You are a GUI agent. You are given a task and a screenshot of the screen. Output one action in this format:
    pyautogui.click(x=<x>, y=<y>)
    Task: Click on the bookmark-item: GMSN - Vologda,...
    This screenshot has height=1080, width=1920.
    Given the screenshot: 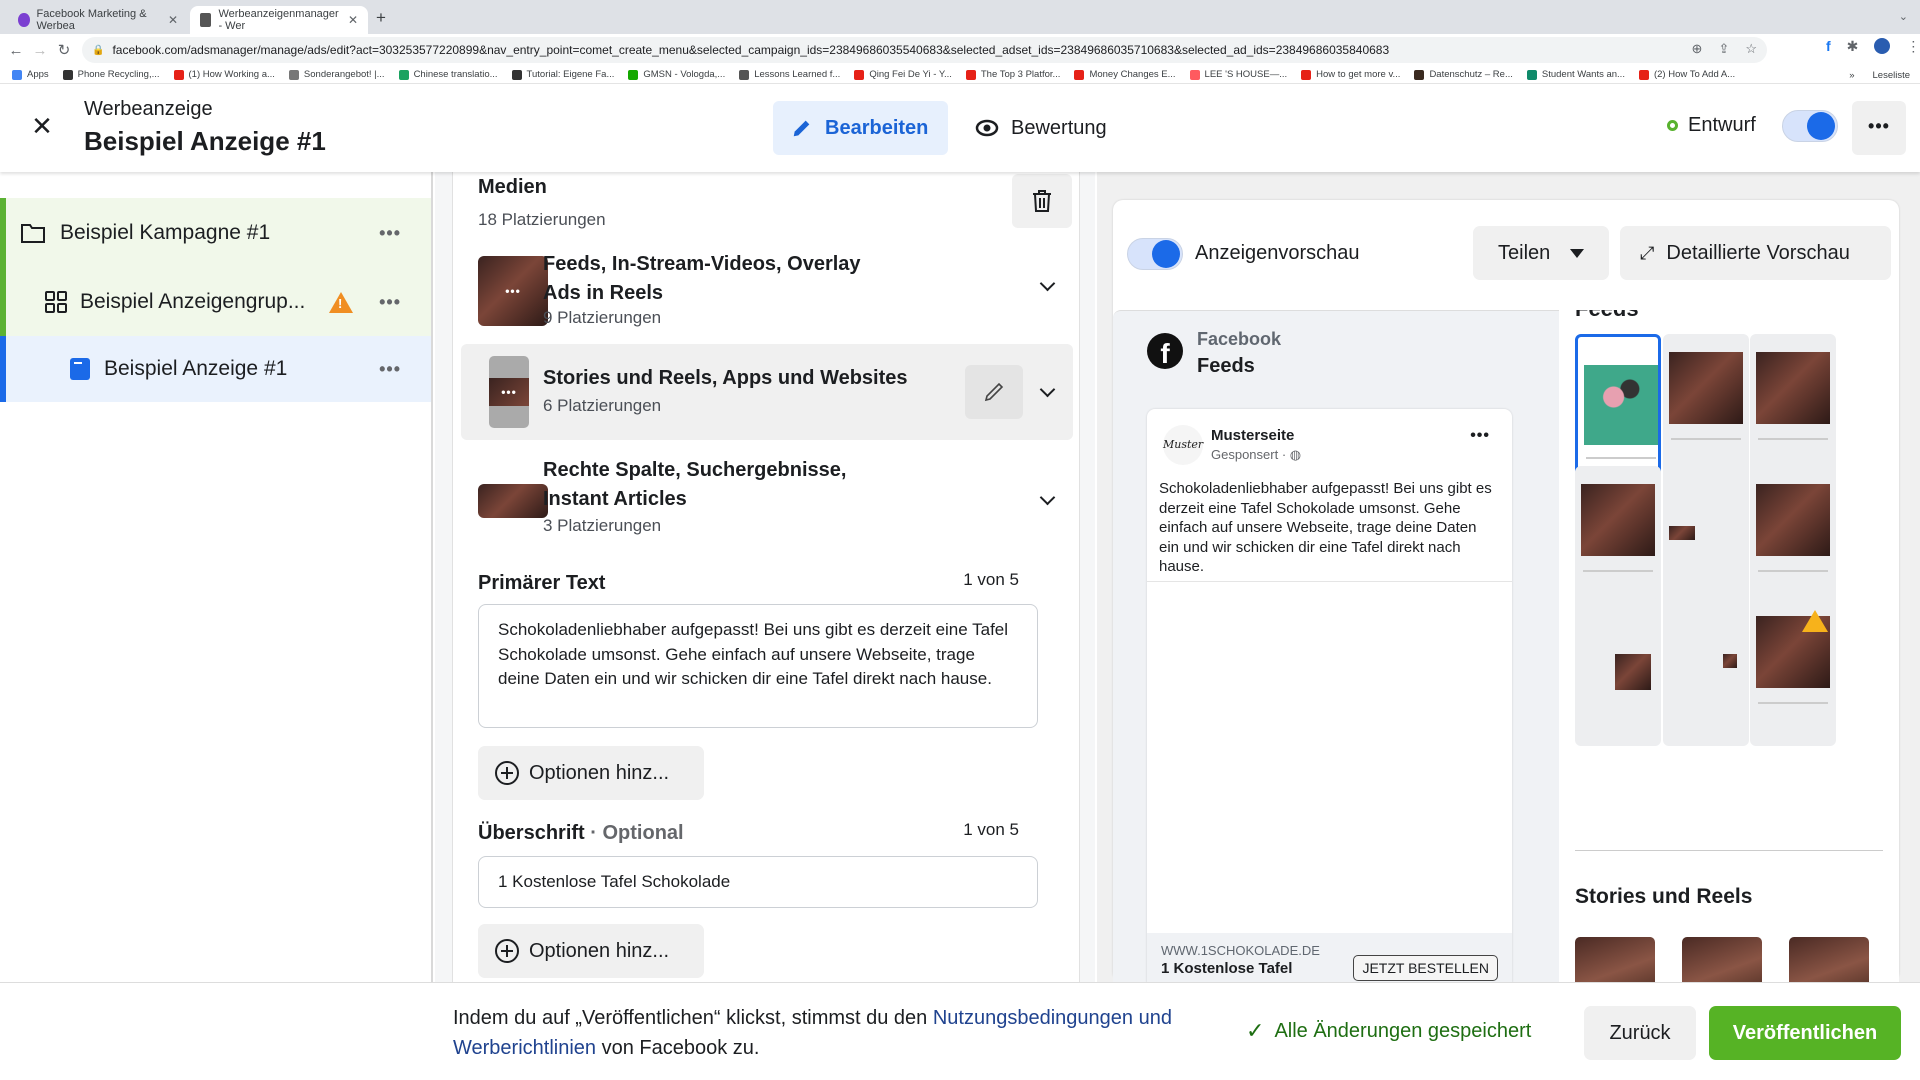 What is the action you would take?
    pyautogui.click(x=676, y=74)
    